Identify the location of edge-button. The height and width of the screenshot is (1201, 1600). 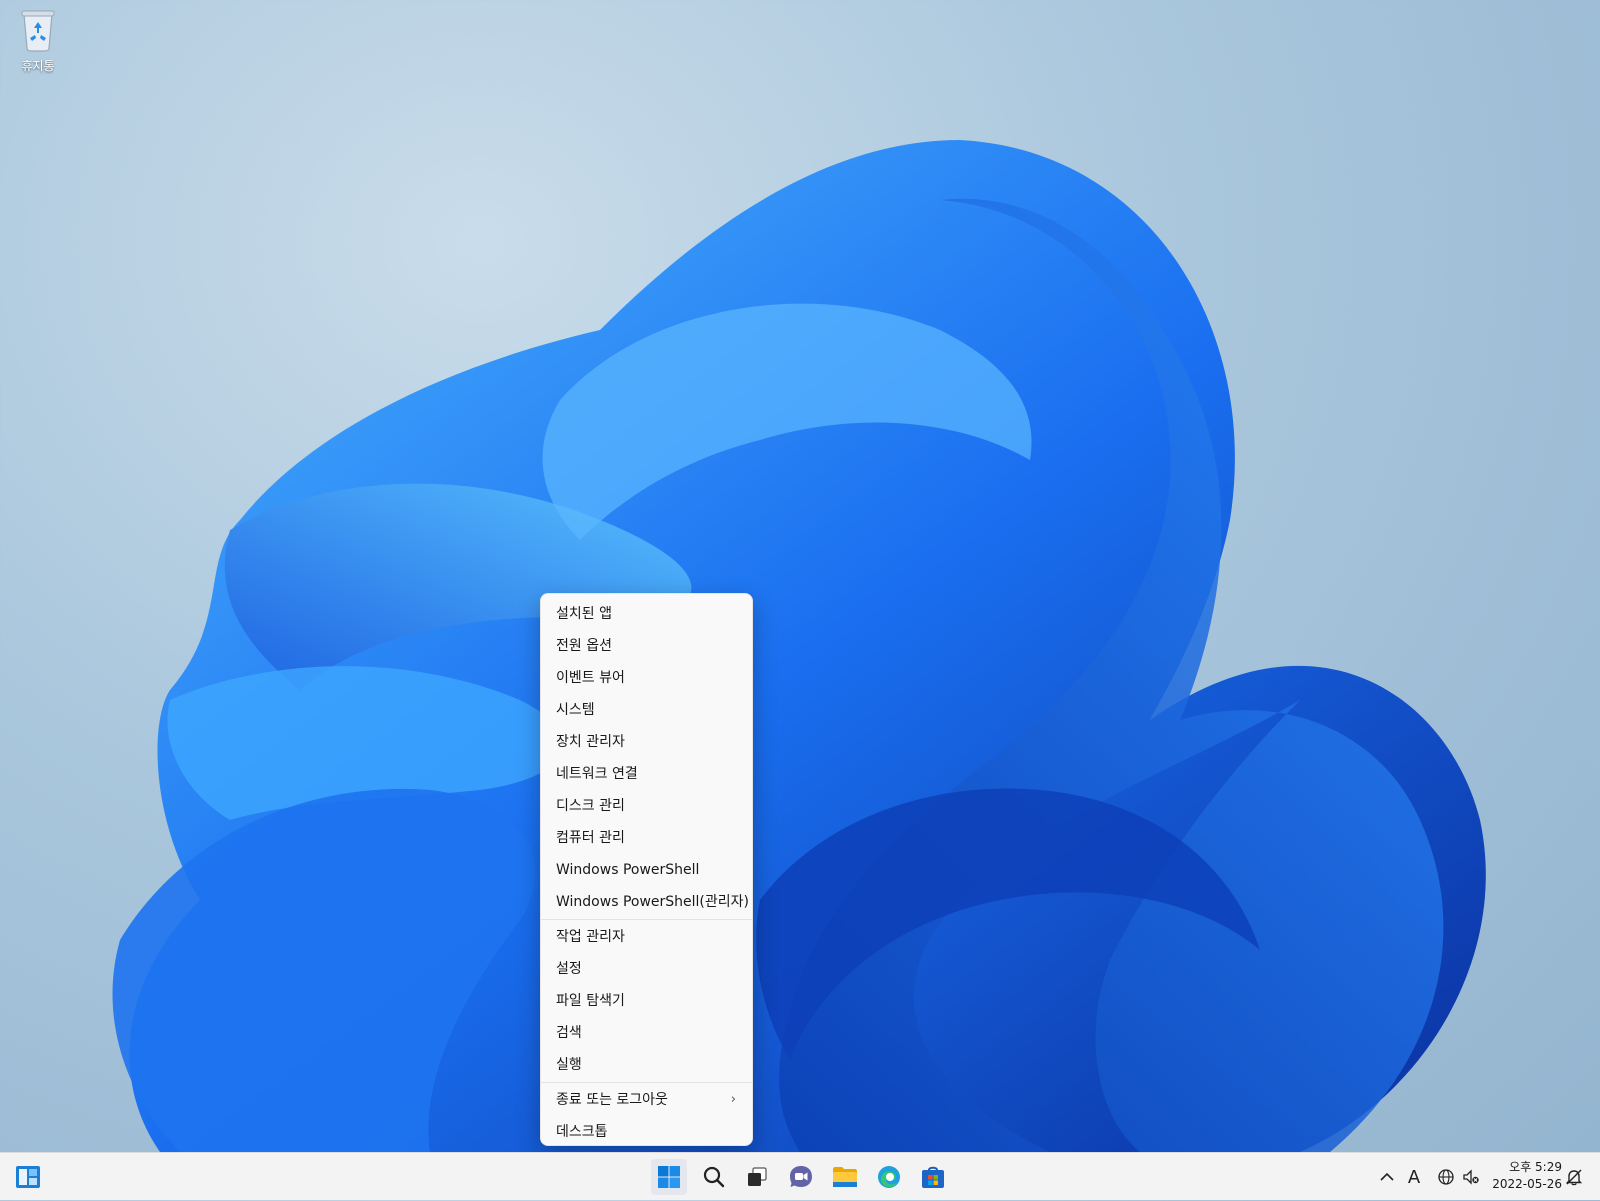
(889, 1177).